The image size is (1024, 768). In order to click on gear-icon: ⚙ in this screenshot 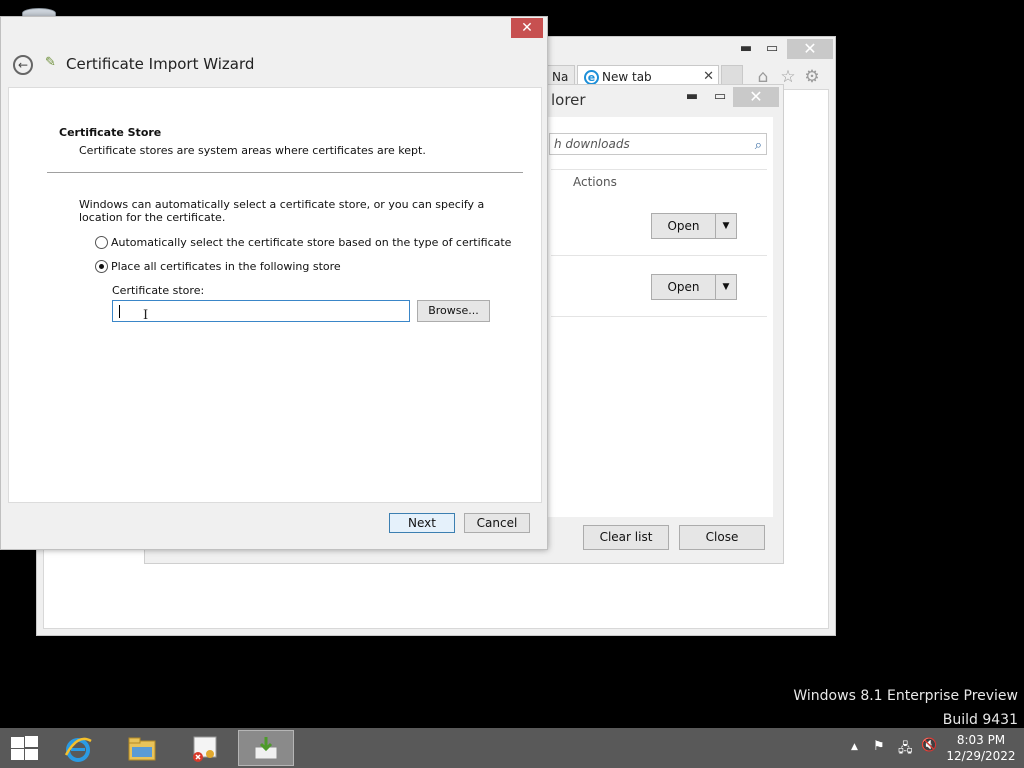, I will do `click(812, 77)`.